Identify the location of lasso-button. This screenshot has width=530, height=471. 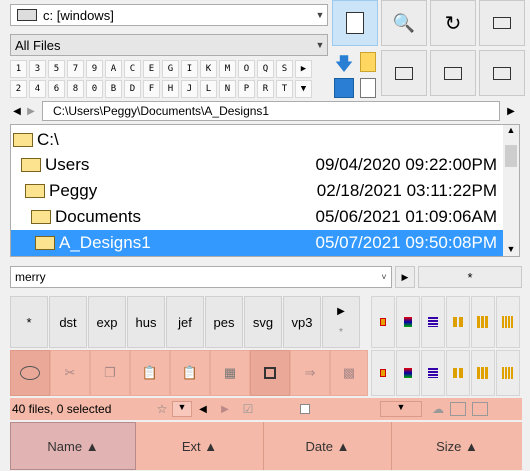
(30, 373).